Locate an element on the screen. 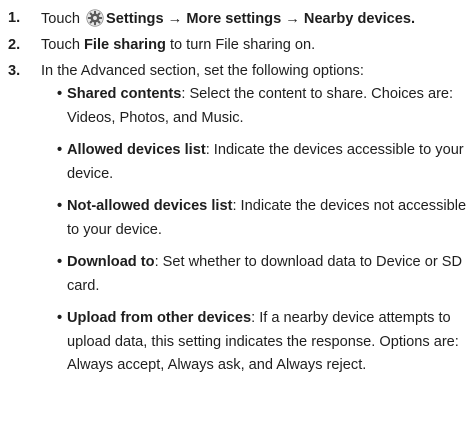 This screenshot has height=445, width=473. option-title: Allowed devices list is located at coordinates (136, 150).